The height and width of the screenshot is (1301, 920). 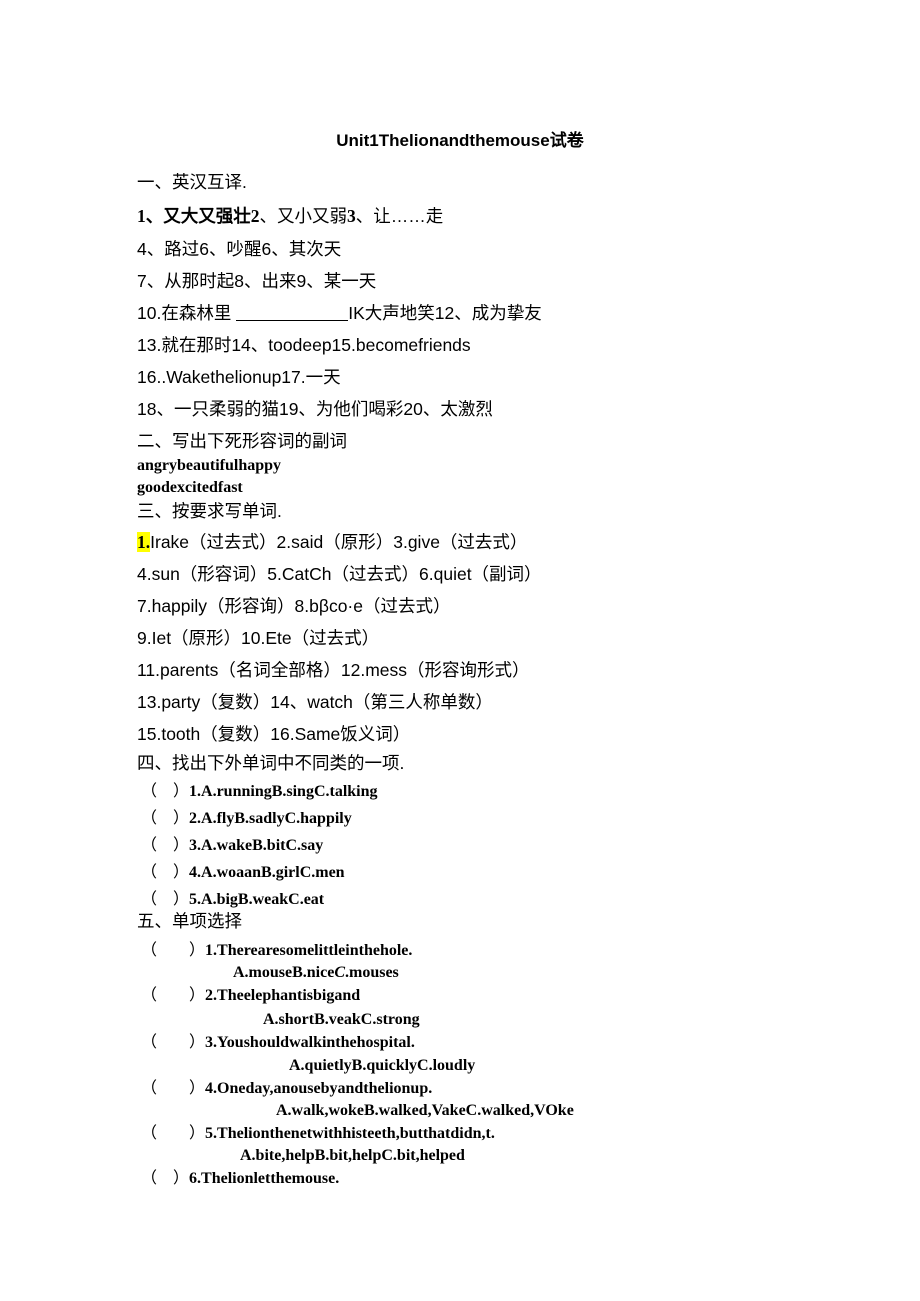 What do you see at coordinates (304, 345) in the screenshot?
I see `section-1-line-5: 13.就在那时14、toodeep15.becomefriends` at bounding box center [304, 345].